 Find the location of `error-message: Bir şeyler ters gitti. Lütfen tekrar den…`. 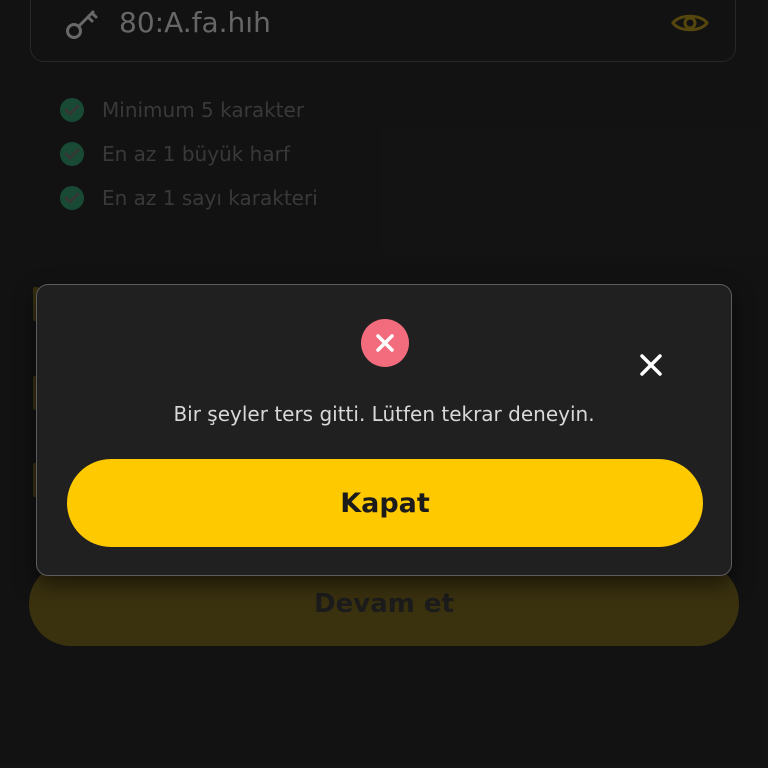

error-message: Bir şeyler ters gitti. Lütfen tekrar den… is located at coordinates (384, 414).